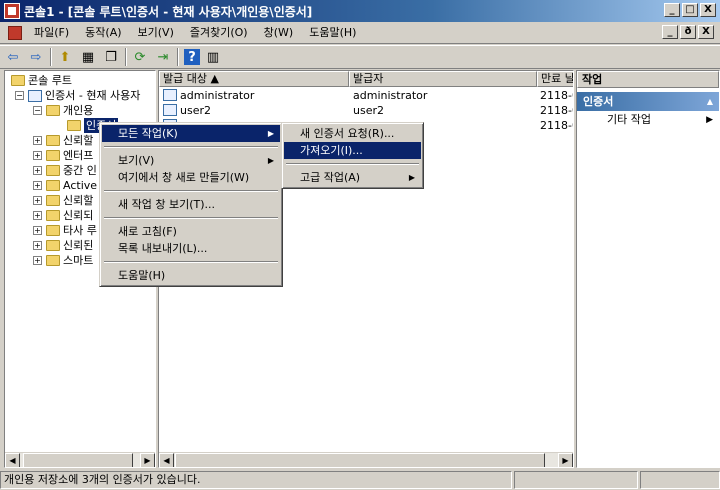 The image size is (720, 490). Describe the element at coordinates (332, 33) in the screenshot. I see `menu-help: 도움말(H)` at that location.